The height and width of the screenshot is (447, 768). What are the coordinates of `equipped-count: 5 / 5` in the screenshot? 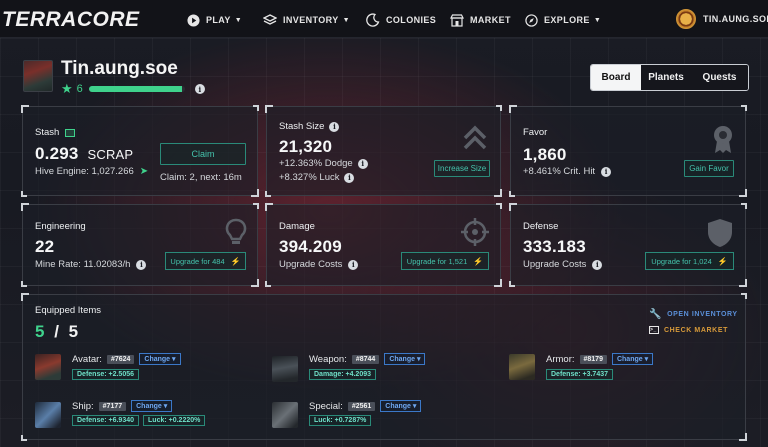 It's located at (57, 331).